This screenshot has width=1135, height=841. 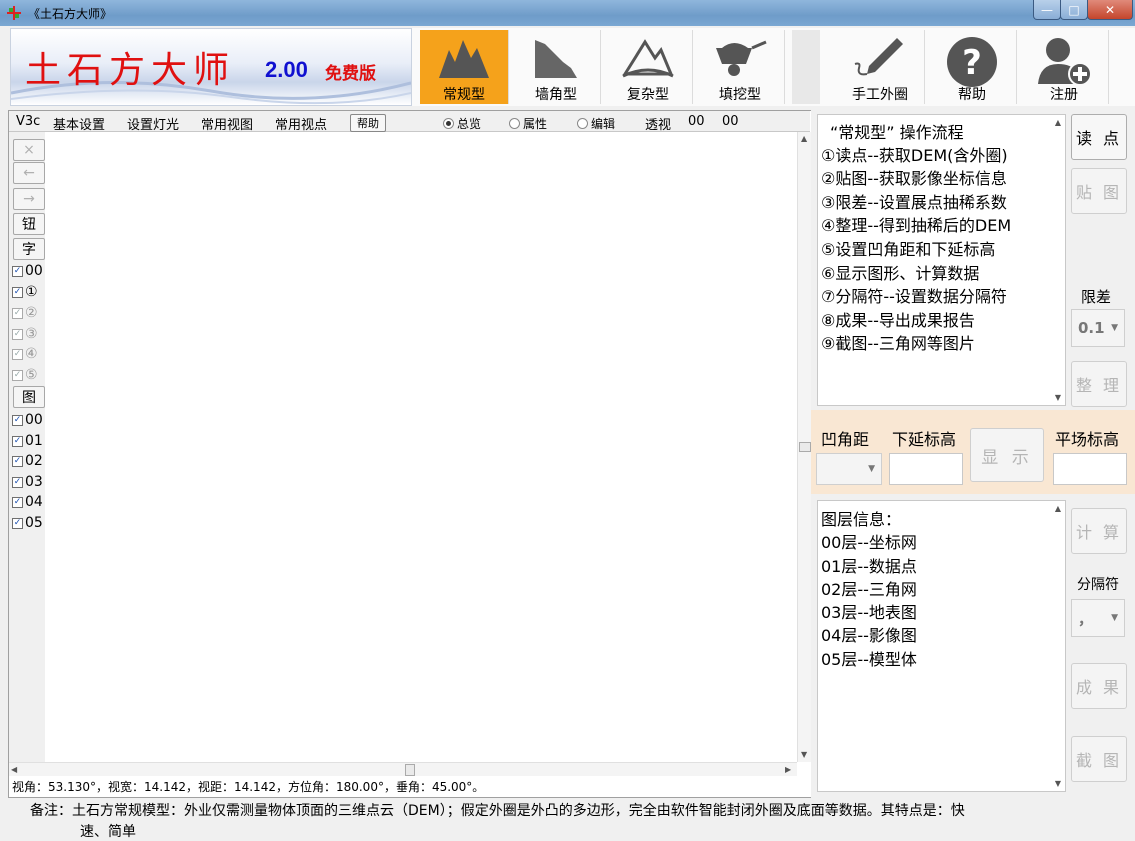 I want to click on tool-corner-button: 墙角型, so click(x=556, y=67).